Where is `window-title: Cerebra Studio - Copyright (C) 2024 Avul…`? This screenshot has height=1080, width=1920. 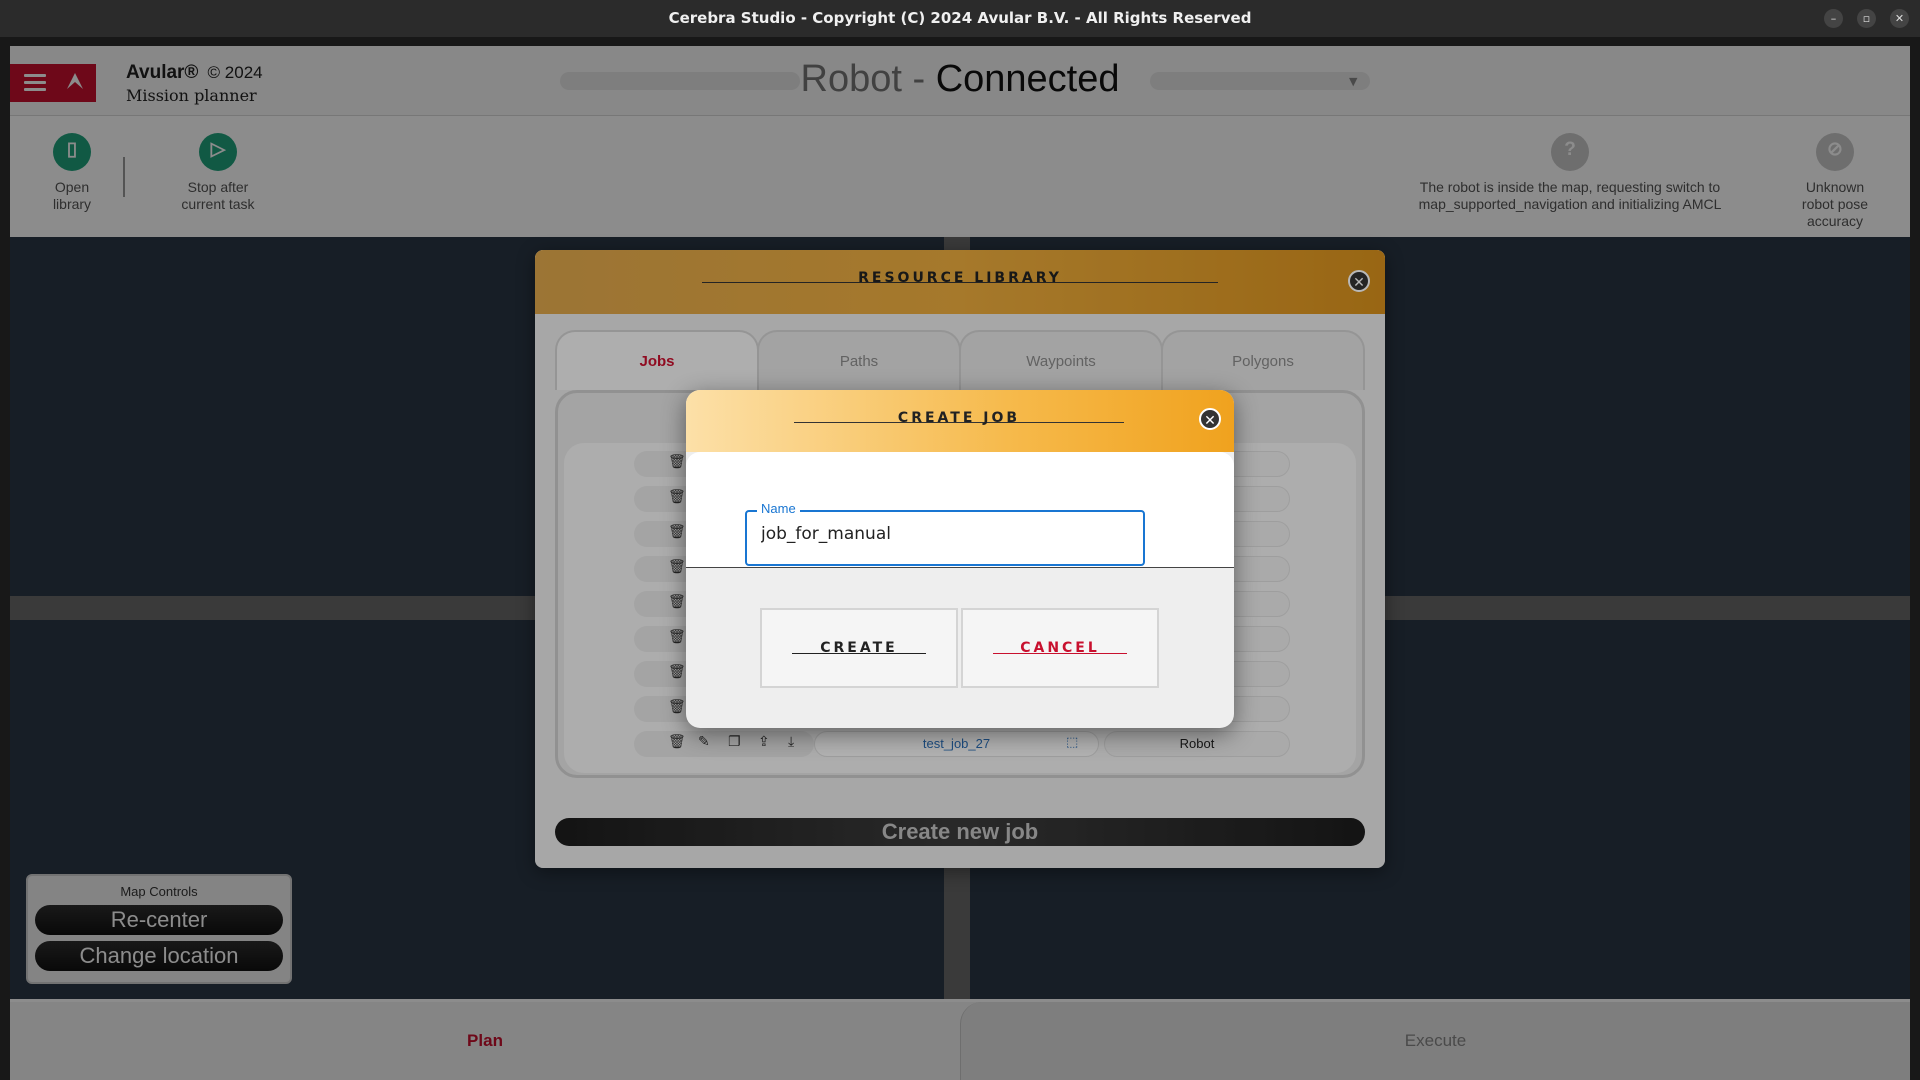
window-title: Cerebra Studio - Copyright (C) 2024 Avul… is located at coordinates (960, 18).